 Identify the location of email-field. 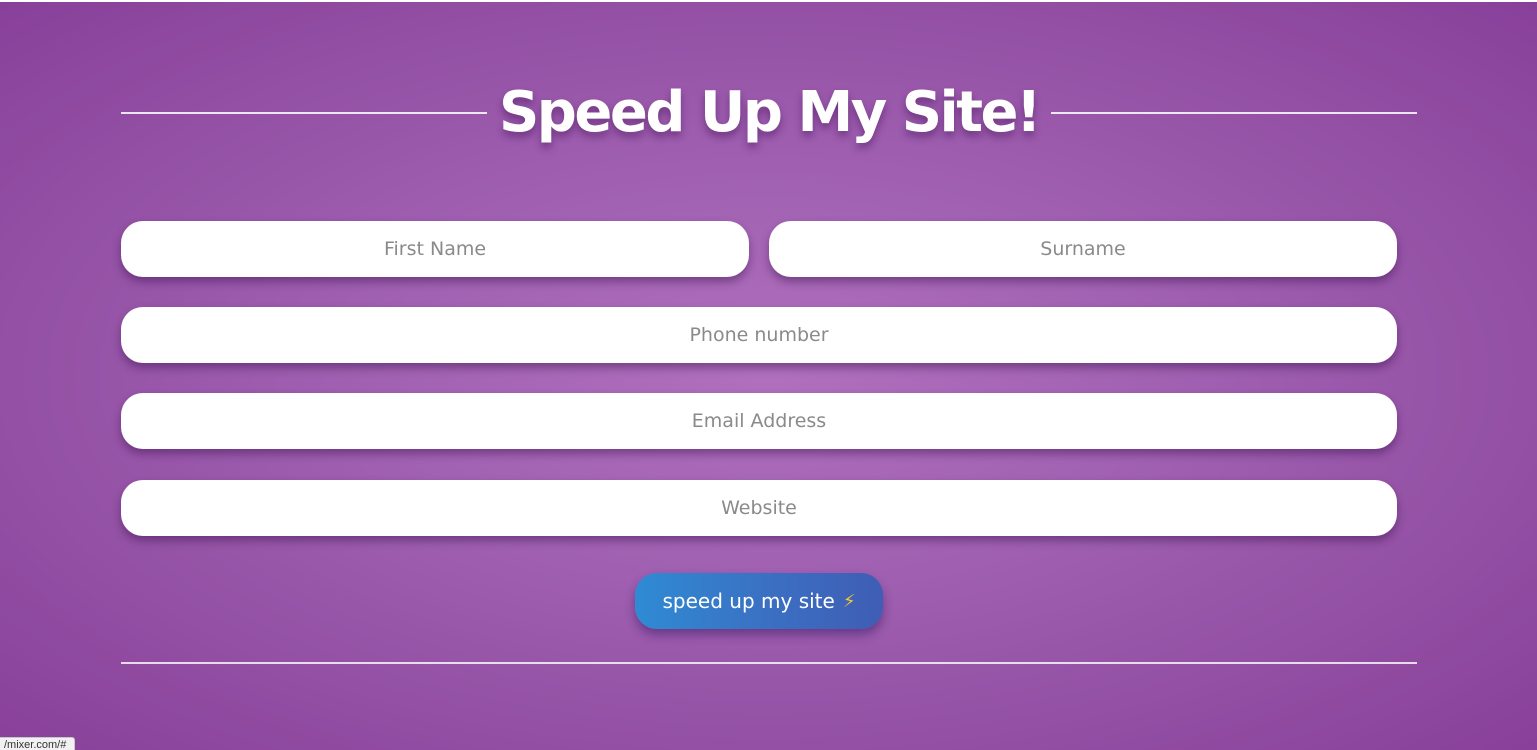
(759, 421).